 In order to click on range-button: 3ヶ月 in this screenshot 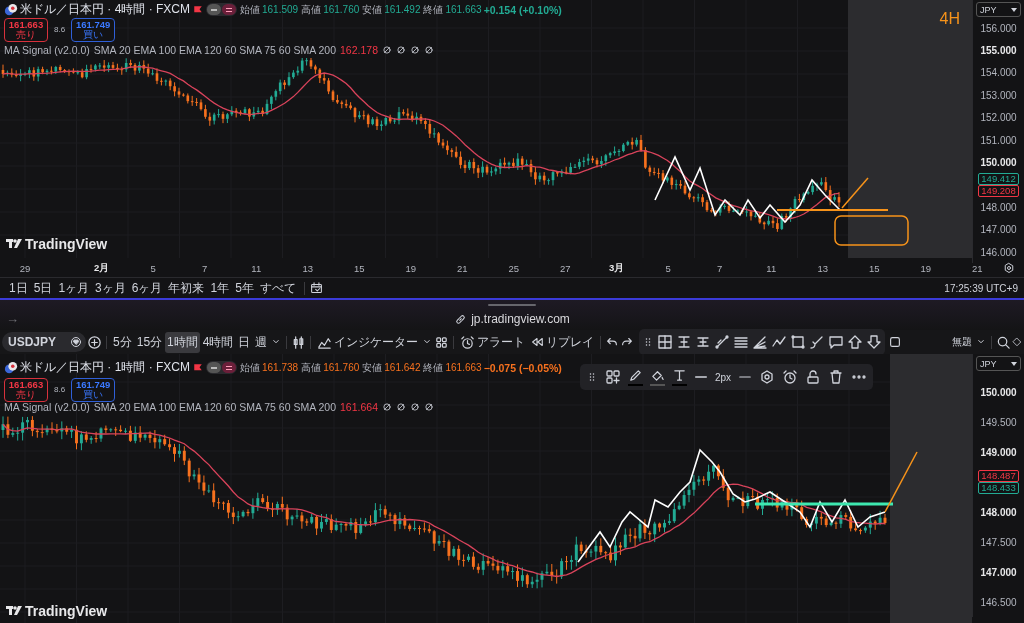, I will do `click(110, 288)`.